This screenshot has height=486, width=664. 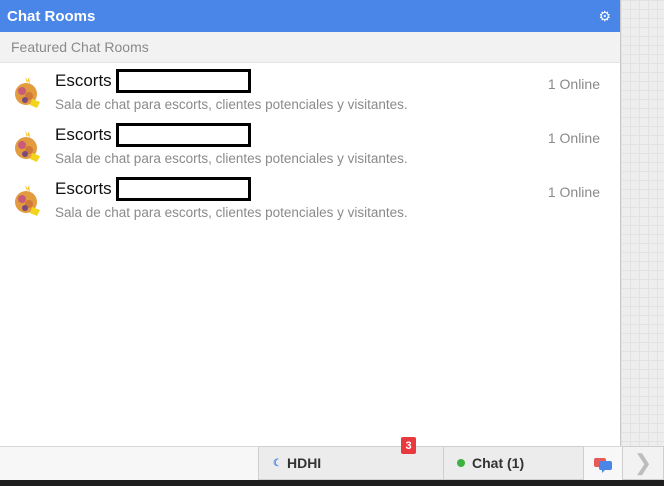 I want to click on chat-bubbles-icon, so click(x=603, y=465).